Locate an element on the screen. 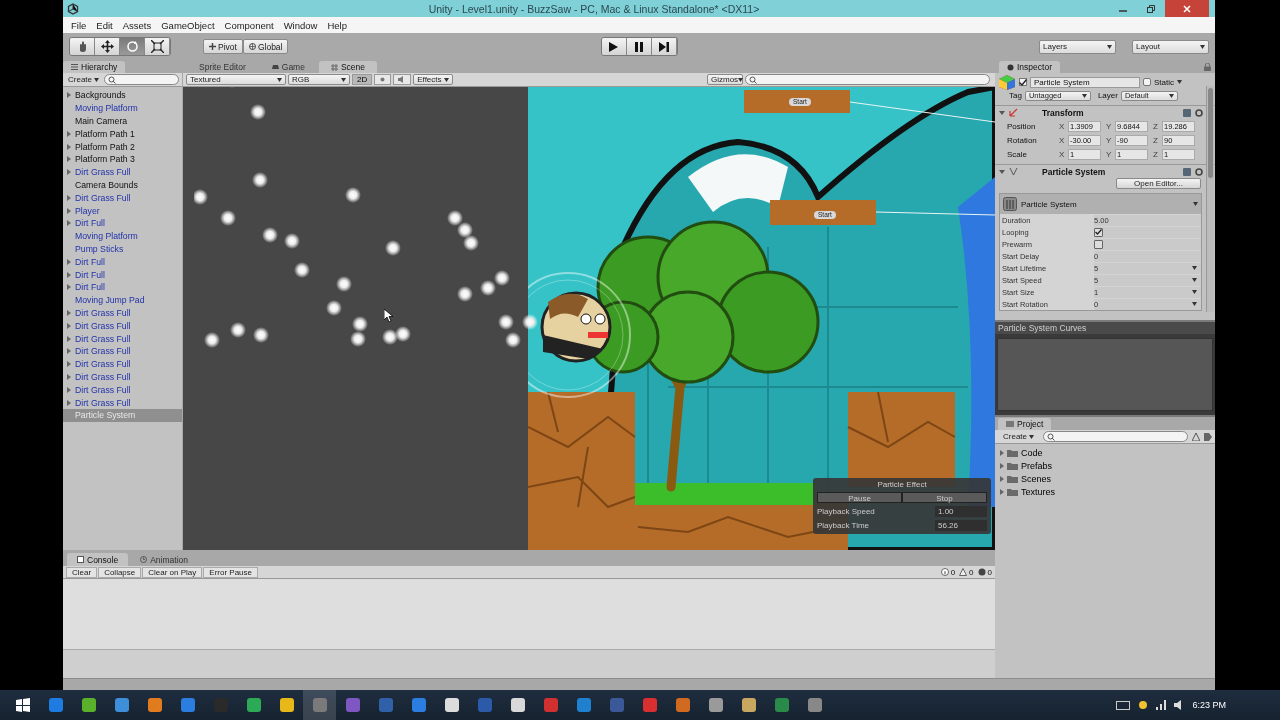 This screenshot has height=720, width=1280. menu-item: Help is located at coordinates (337, 25).